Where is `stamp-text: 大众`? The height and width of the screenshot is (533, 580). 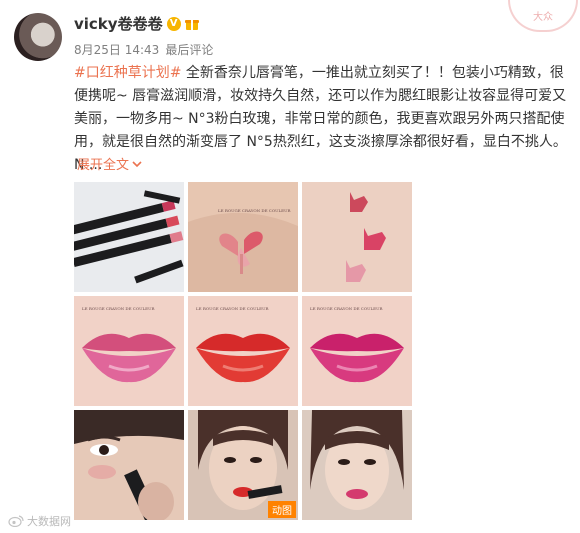 stamp-text: 大众 is located at coordinates (543, 17).